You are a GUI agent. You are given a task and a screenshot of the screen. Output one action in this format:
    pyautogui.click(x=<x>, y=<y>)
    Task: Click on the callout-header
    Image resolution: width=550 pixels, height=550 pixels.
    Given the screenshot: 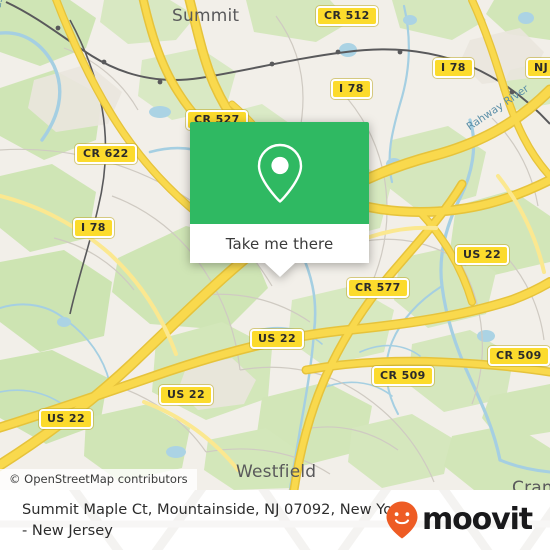 What is the action you would take?
    pyautogui.click(x=279, y=173)
    